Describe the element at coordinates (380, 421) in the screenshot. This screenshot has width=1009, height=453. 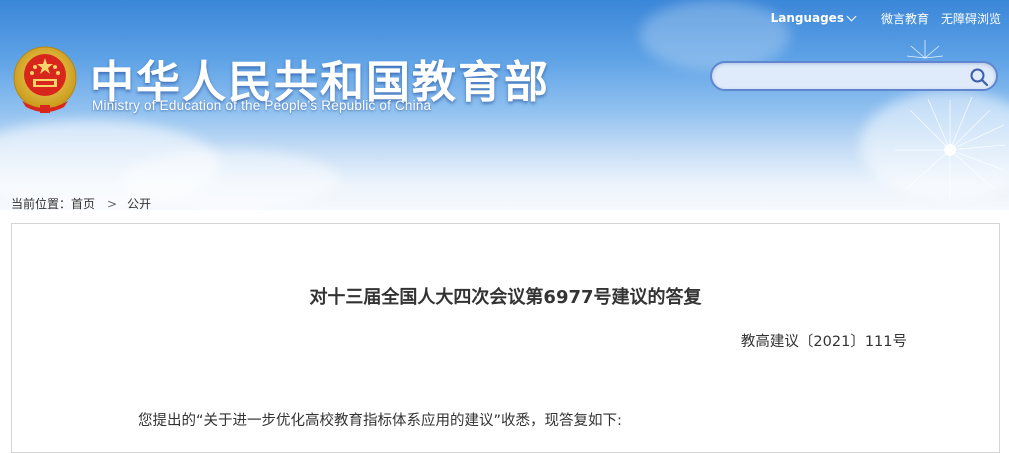
I see `article-paragraph: 您提出的“关于进一步优化高校教育指标体系应用的建议”收悉，现答复如下:` at that location.